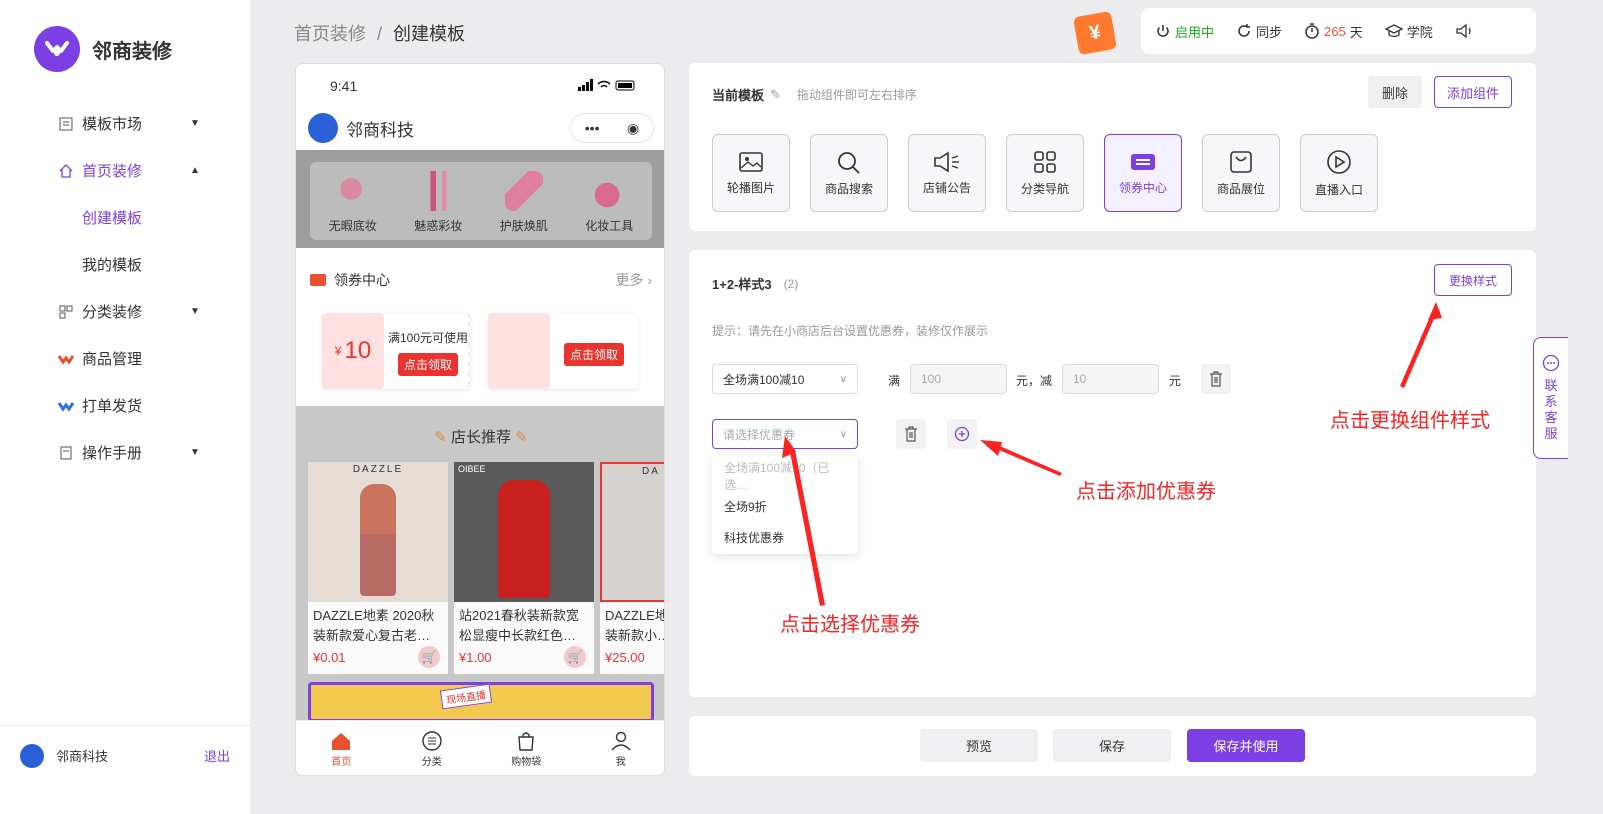  What do you see at coordinates (217, 755) in the screenshot?
I see `logout-link: 退出` at bounding box center [217, 755].